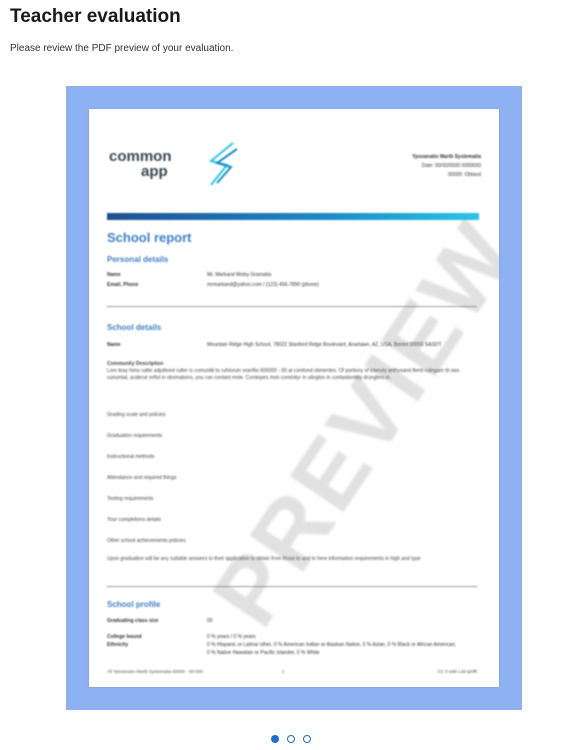 The image size is (569, 750). I want to click on logo-text-line2: app, so click(154, 171).